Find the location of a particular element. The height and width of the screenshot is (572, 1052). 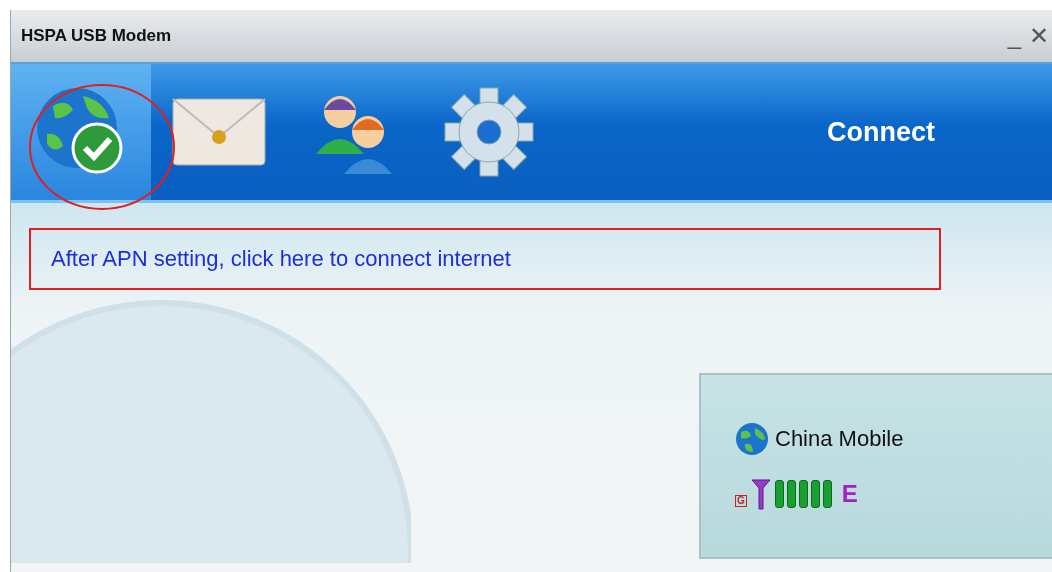

operator-name: China Mobile is located at coordinates (839, 439).